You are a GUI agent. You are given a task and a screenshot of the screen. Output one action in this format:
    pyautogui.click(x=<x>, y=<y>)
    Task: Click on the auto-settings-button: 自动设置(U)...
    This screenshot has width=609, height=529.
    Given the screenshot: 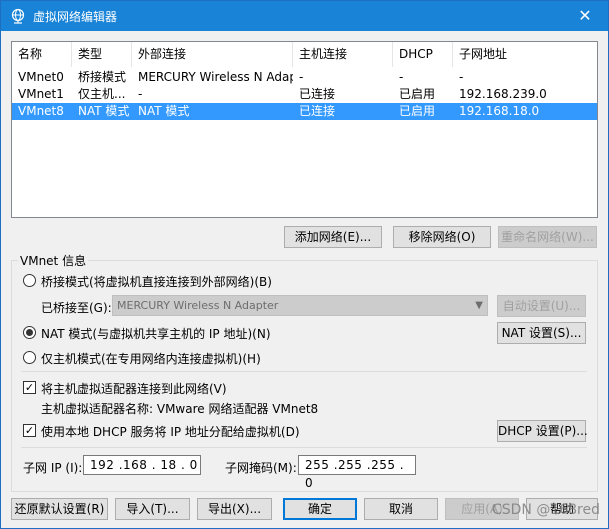 What is the action you would take?
    pyautogui.click(x=541, y=306)
    